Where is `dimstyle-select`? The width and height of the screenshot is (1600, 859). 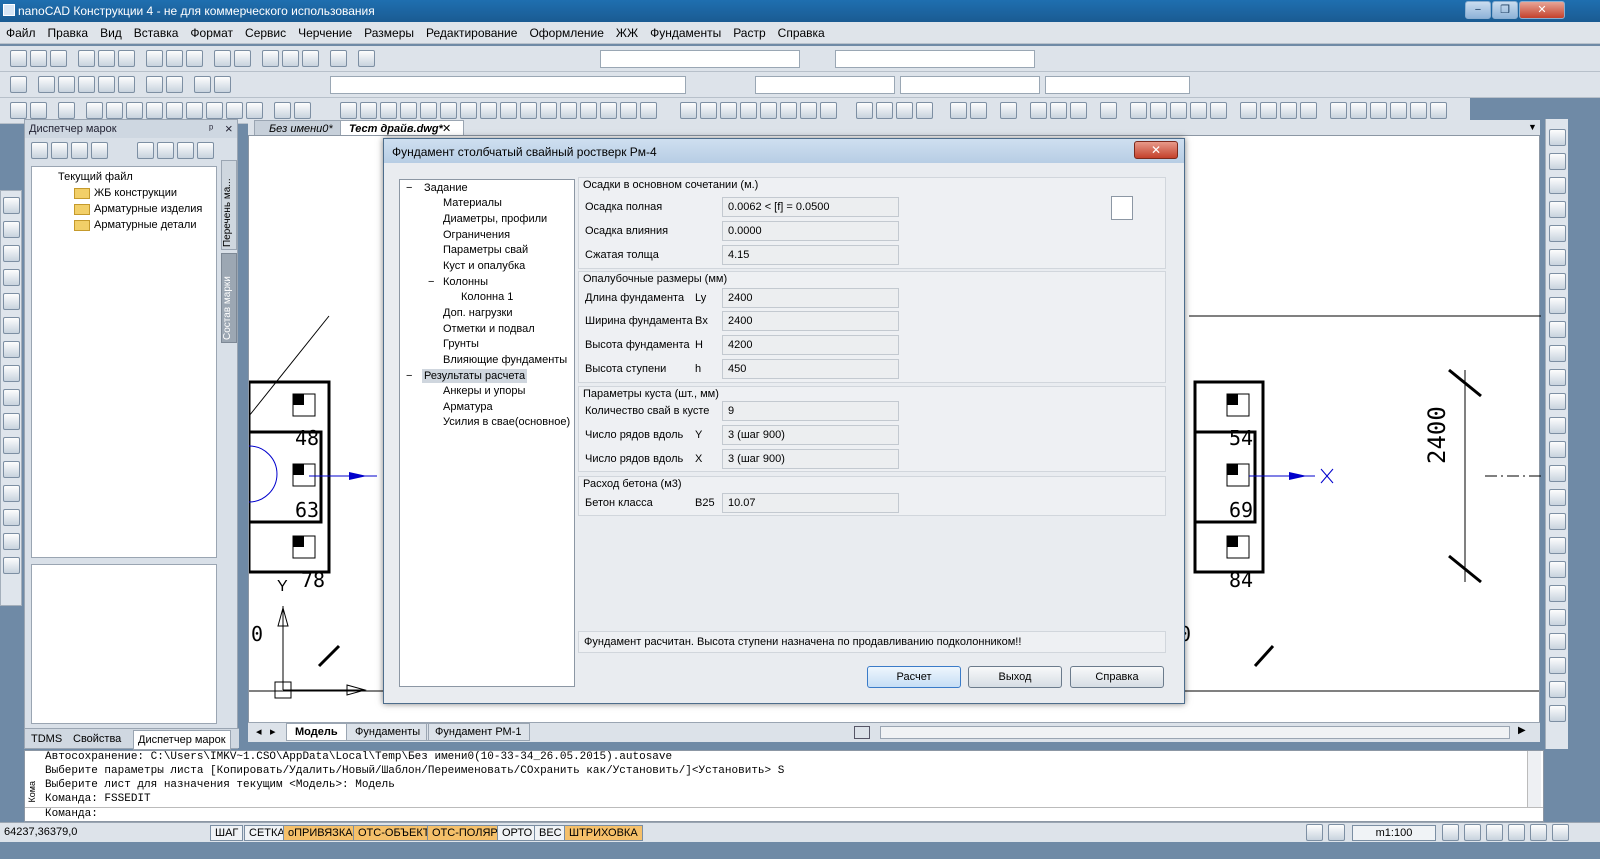 dimstyle-select is located at coordinates (935, 59).